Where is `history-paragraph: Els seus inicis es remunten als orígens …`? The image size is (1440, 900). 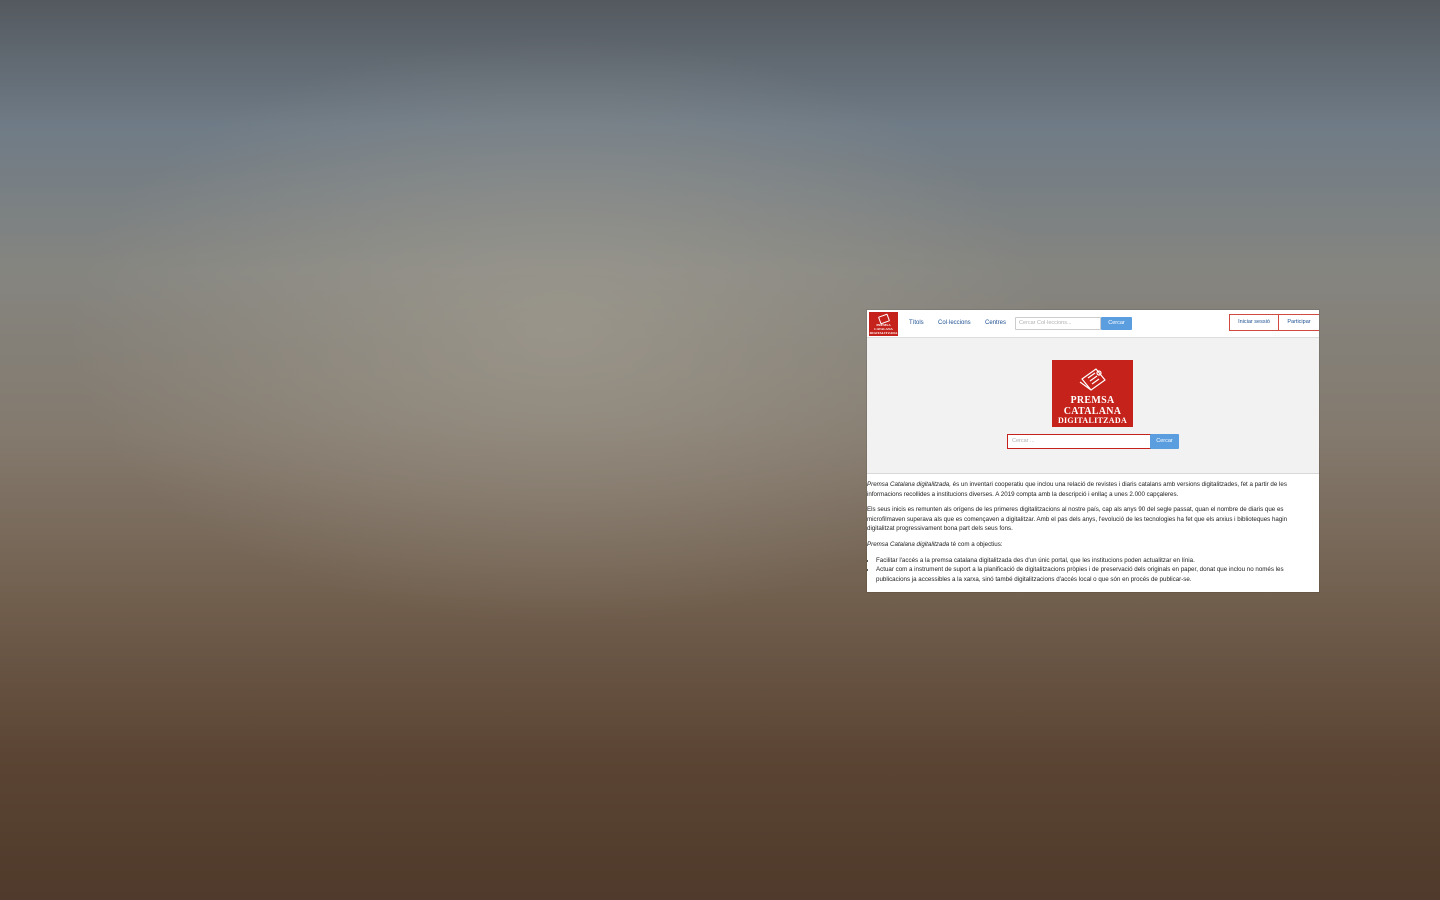
history-paragraph: Els seus inicis es remunten als orígens … is located at coordinates (1077, 519).